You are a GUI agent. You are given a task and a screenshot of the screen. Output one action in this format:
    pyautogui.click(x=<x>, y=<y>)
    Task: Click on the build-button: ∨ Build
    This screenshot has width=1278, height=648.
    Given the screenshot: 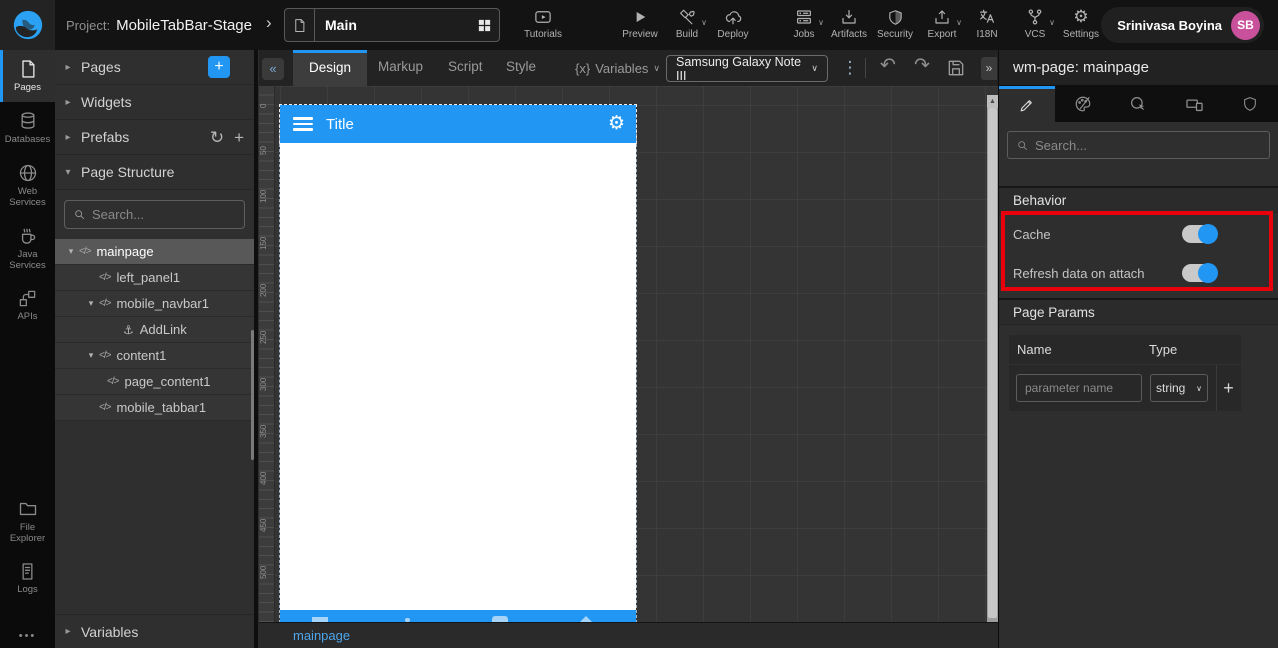 What is the action you would take?
    pyautogui.click(x=687, y=24)
    